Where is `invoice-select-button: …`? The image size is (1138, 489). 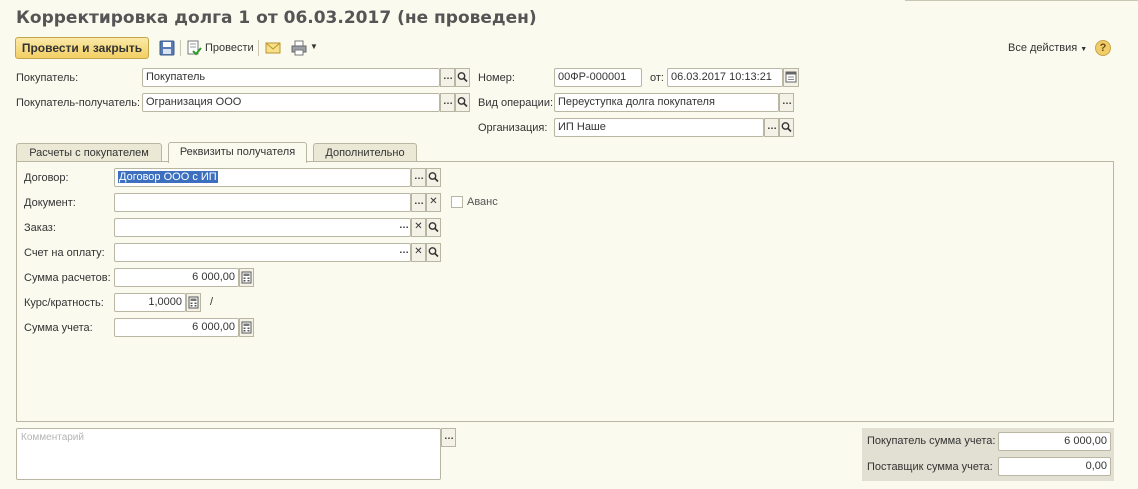
invoice-select-button: … is located at coordinates (403, 252).